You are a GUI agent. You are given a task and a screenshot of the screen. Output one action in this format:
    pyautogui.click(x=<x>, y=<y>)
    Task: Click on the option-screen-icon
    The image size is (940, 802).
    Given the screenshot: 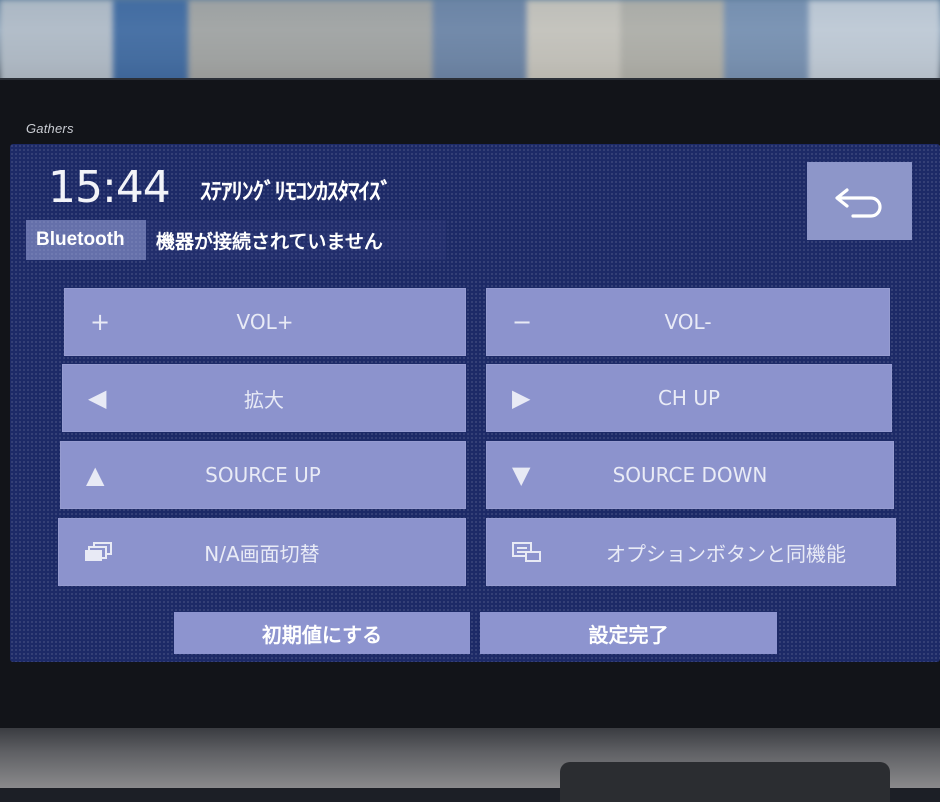 What is the action you would take?
    pyautogui.click(x=527, y=552)
    